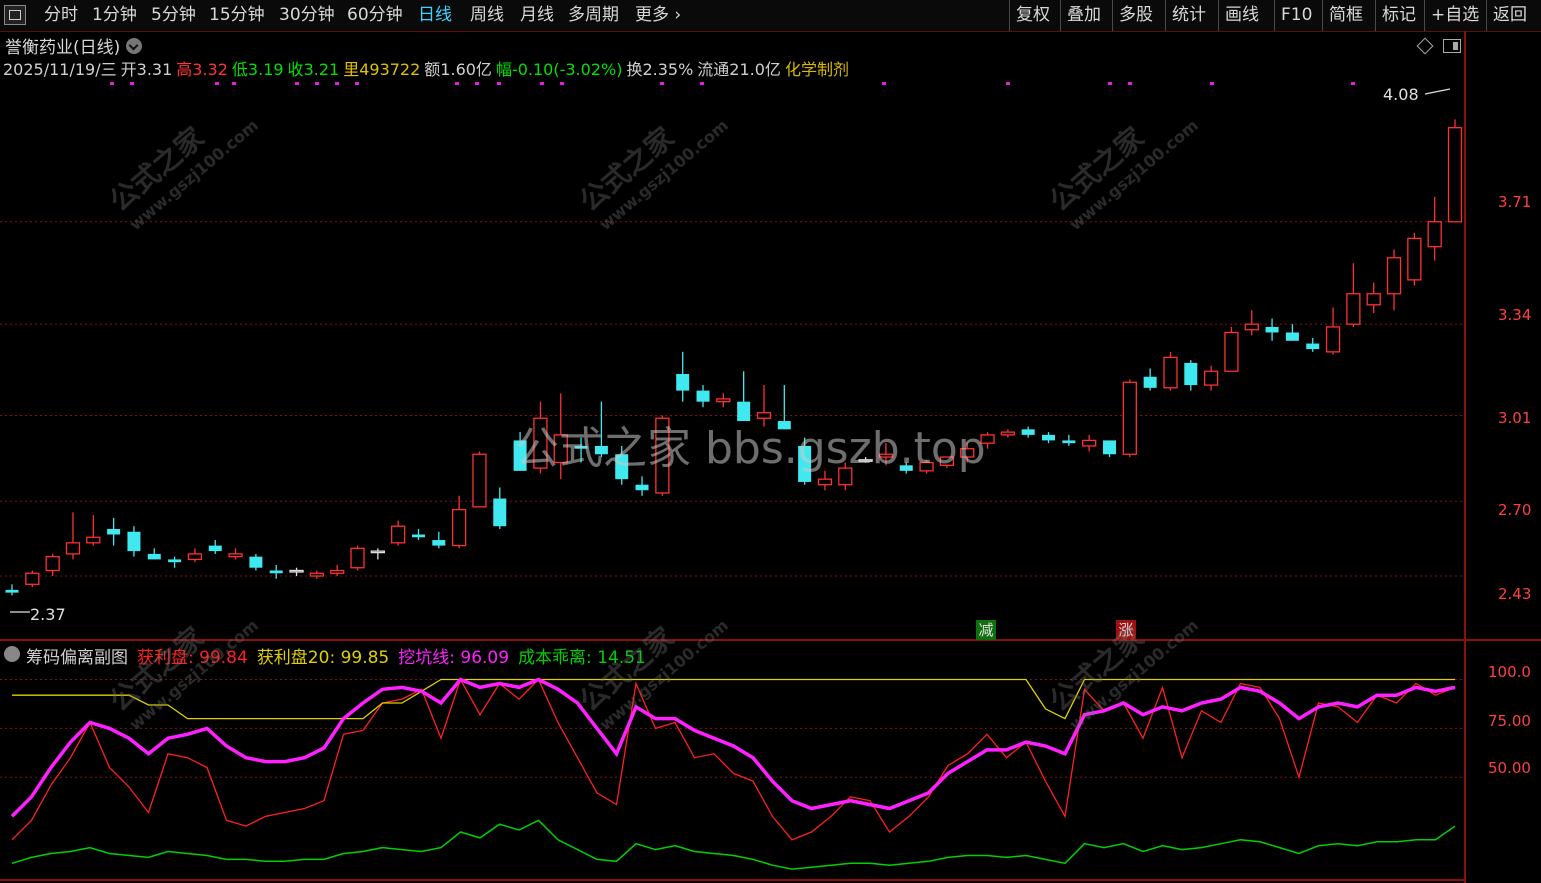 This screenshot has width=1541, height=883. What do you see at coordinates (454, 658) in the screenshot?
I see `indicator-item-2: 挖坑线: 96.09` at bounding box center [454, 658].